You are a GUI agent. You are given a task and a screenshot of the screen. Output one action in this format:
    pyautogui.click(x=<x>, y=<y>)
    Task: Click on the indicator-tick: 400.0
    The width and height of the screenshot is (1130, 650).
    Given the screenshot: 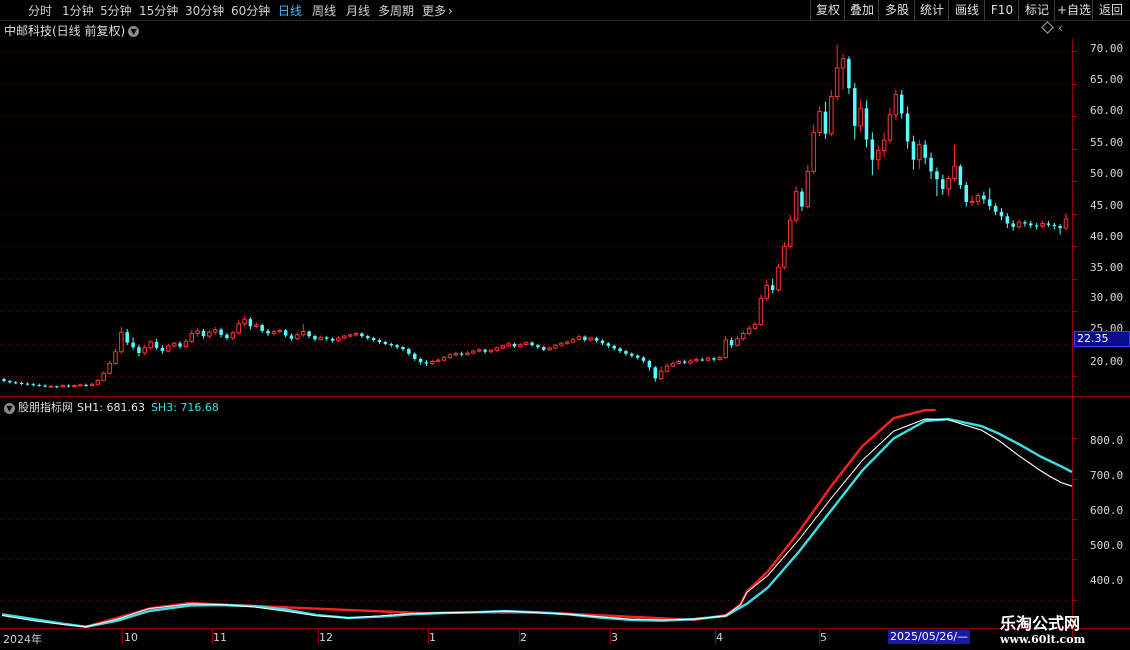 What is the action you would take?
    pyautogui.click(x=1107, y=580)
    